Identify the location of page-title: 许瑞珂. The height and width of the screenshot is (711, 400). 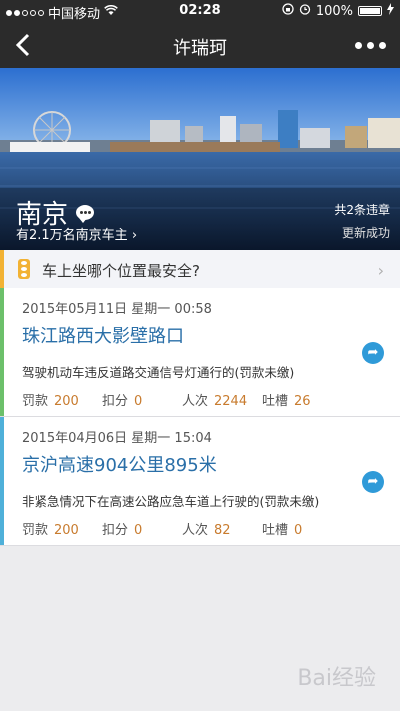
(200, 48).